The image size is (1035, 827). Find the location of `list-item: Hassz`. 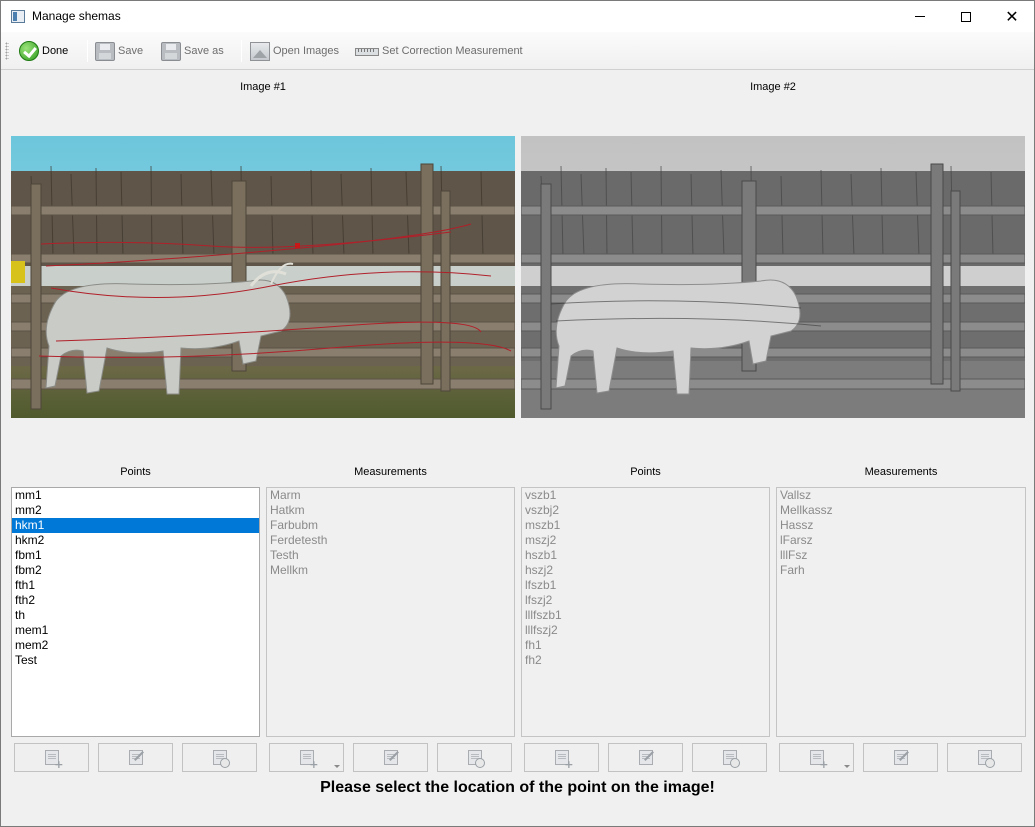

list-item: Hassz is located at coordinates (901, 525).